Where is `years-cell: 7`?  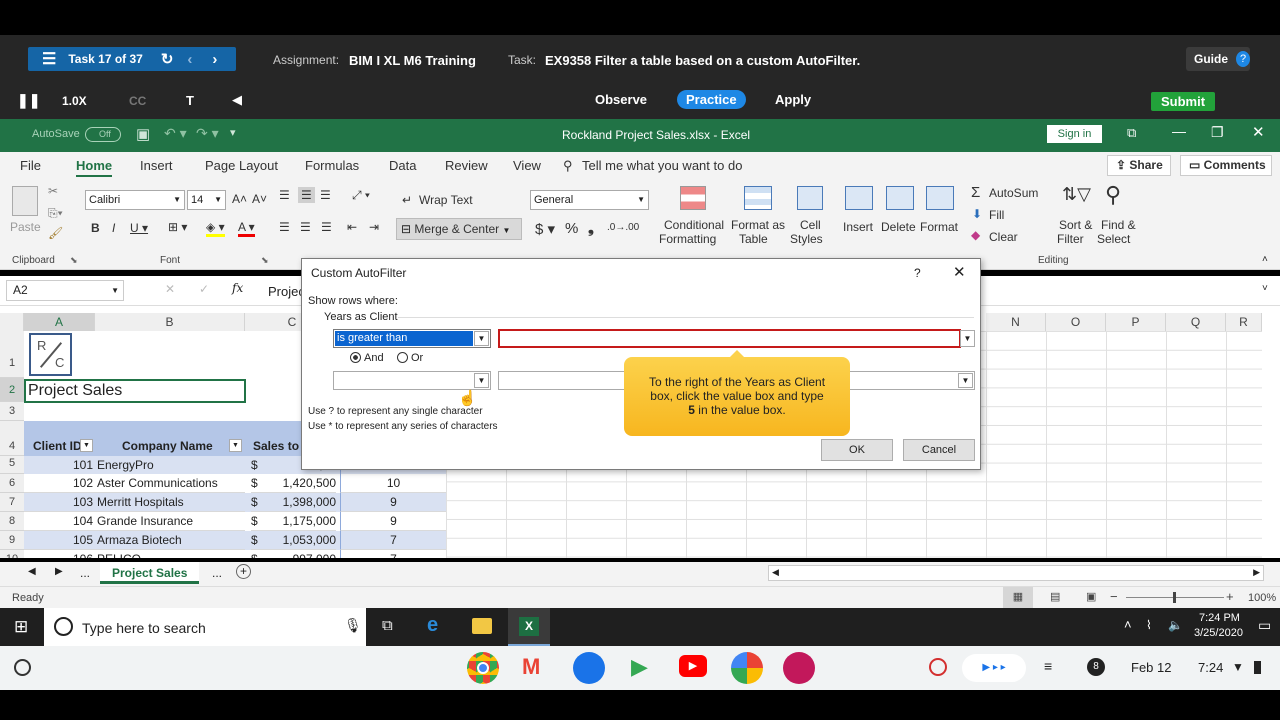
years-cell: 7 is located at coordinates (393, 540).